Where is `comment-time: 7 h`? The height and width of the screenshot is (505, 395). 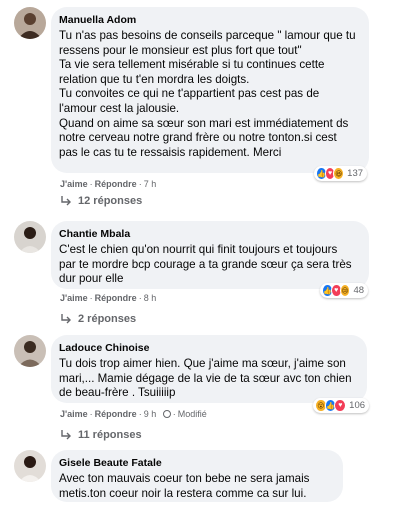
comment-time: 7 h is located at coordinates (150, 184).